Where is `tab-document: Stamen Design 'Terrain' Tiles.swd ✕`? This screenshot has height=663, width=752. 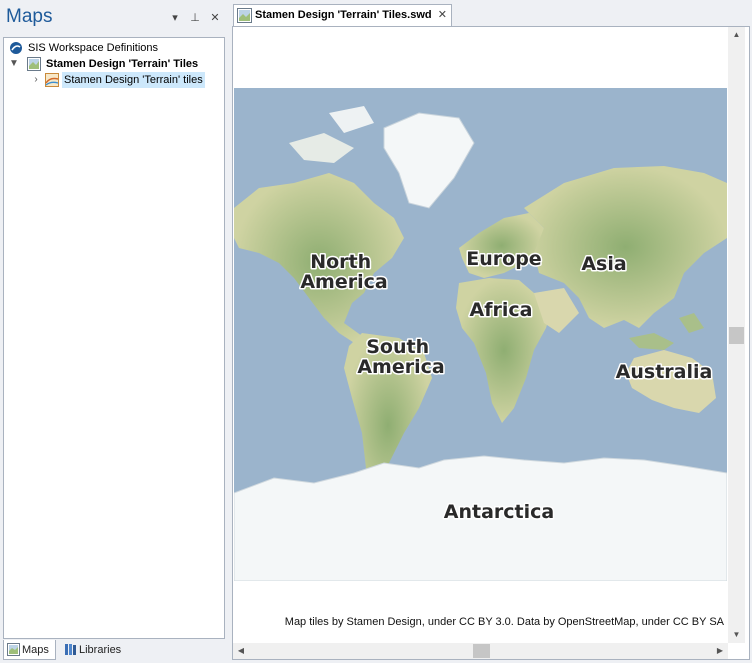
tab-document: Stamen Design 'Terrain' Tiles.swd ✕ is located at coordinates (342, 15).